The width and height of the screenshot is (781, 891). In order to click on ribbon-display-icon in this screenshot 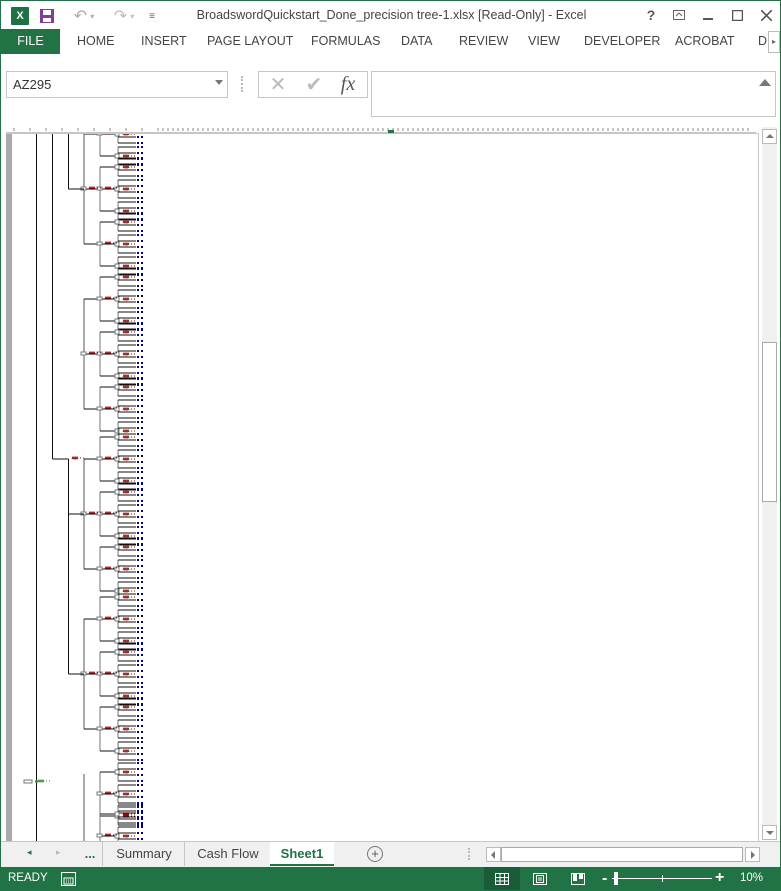, I will do `click(679, 15)`.